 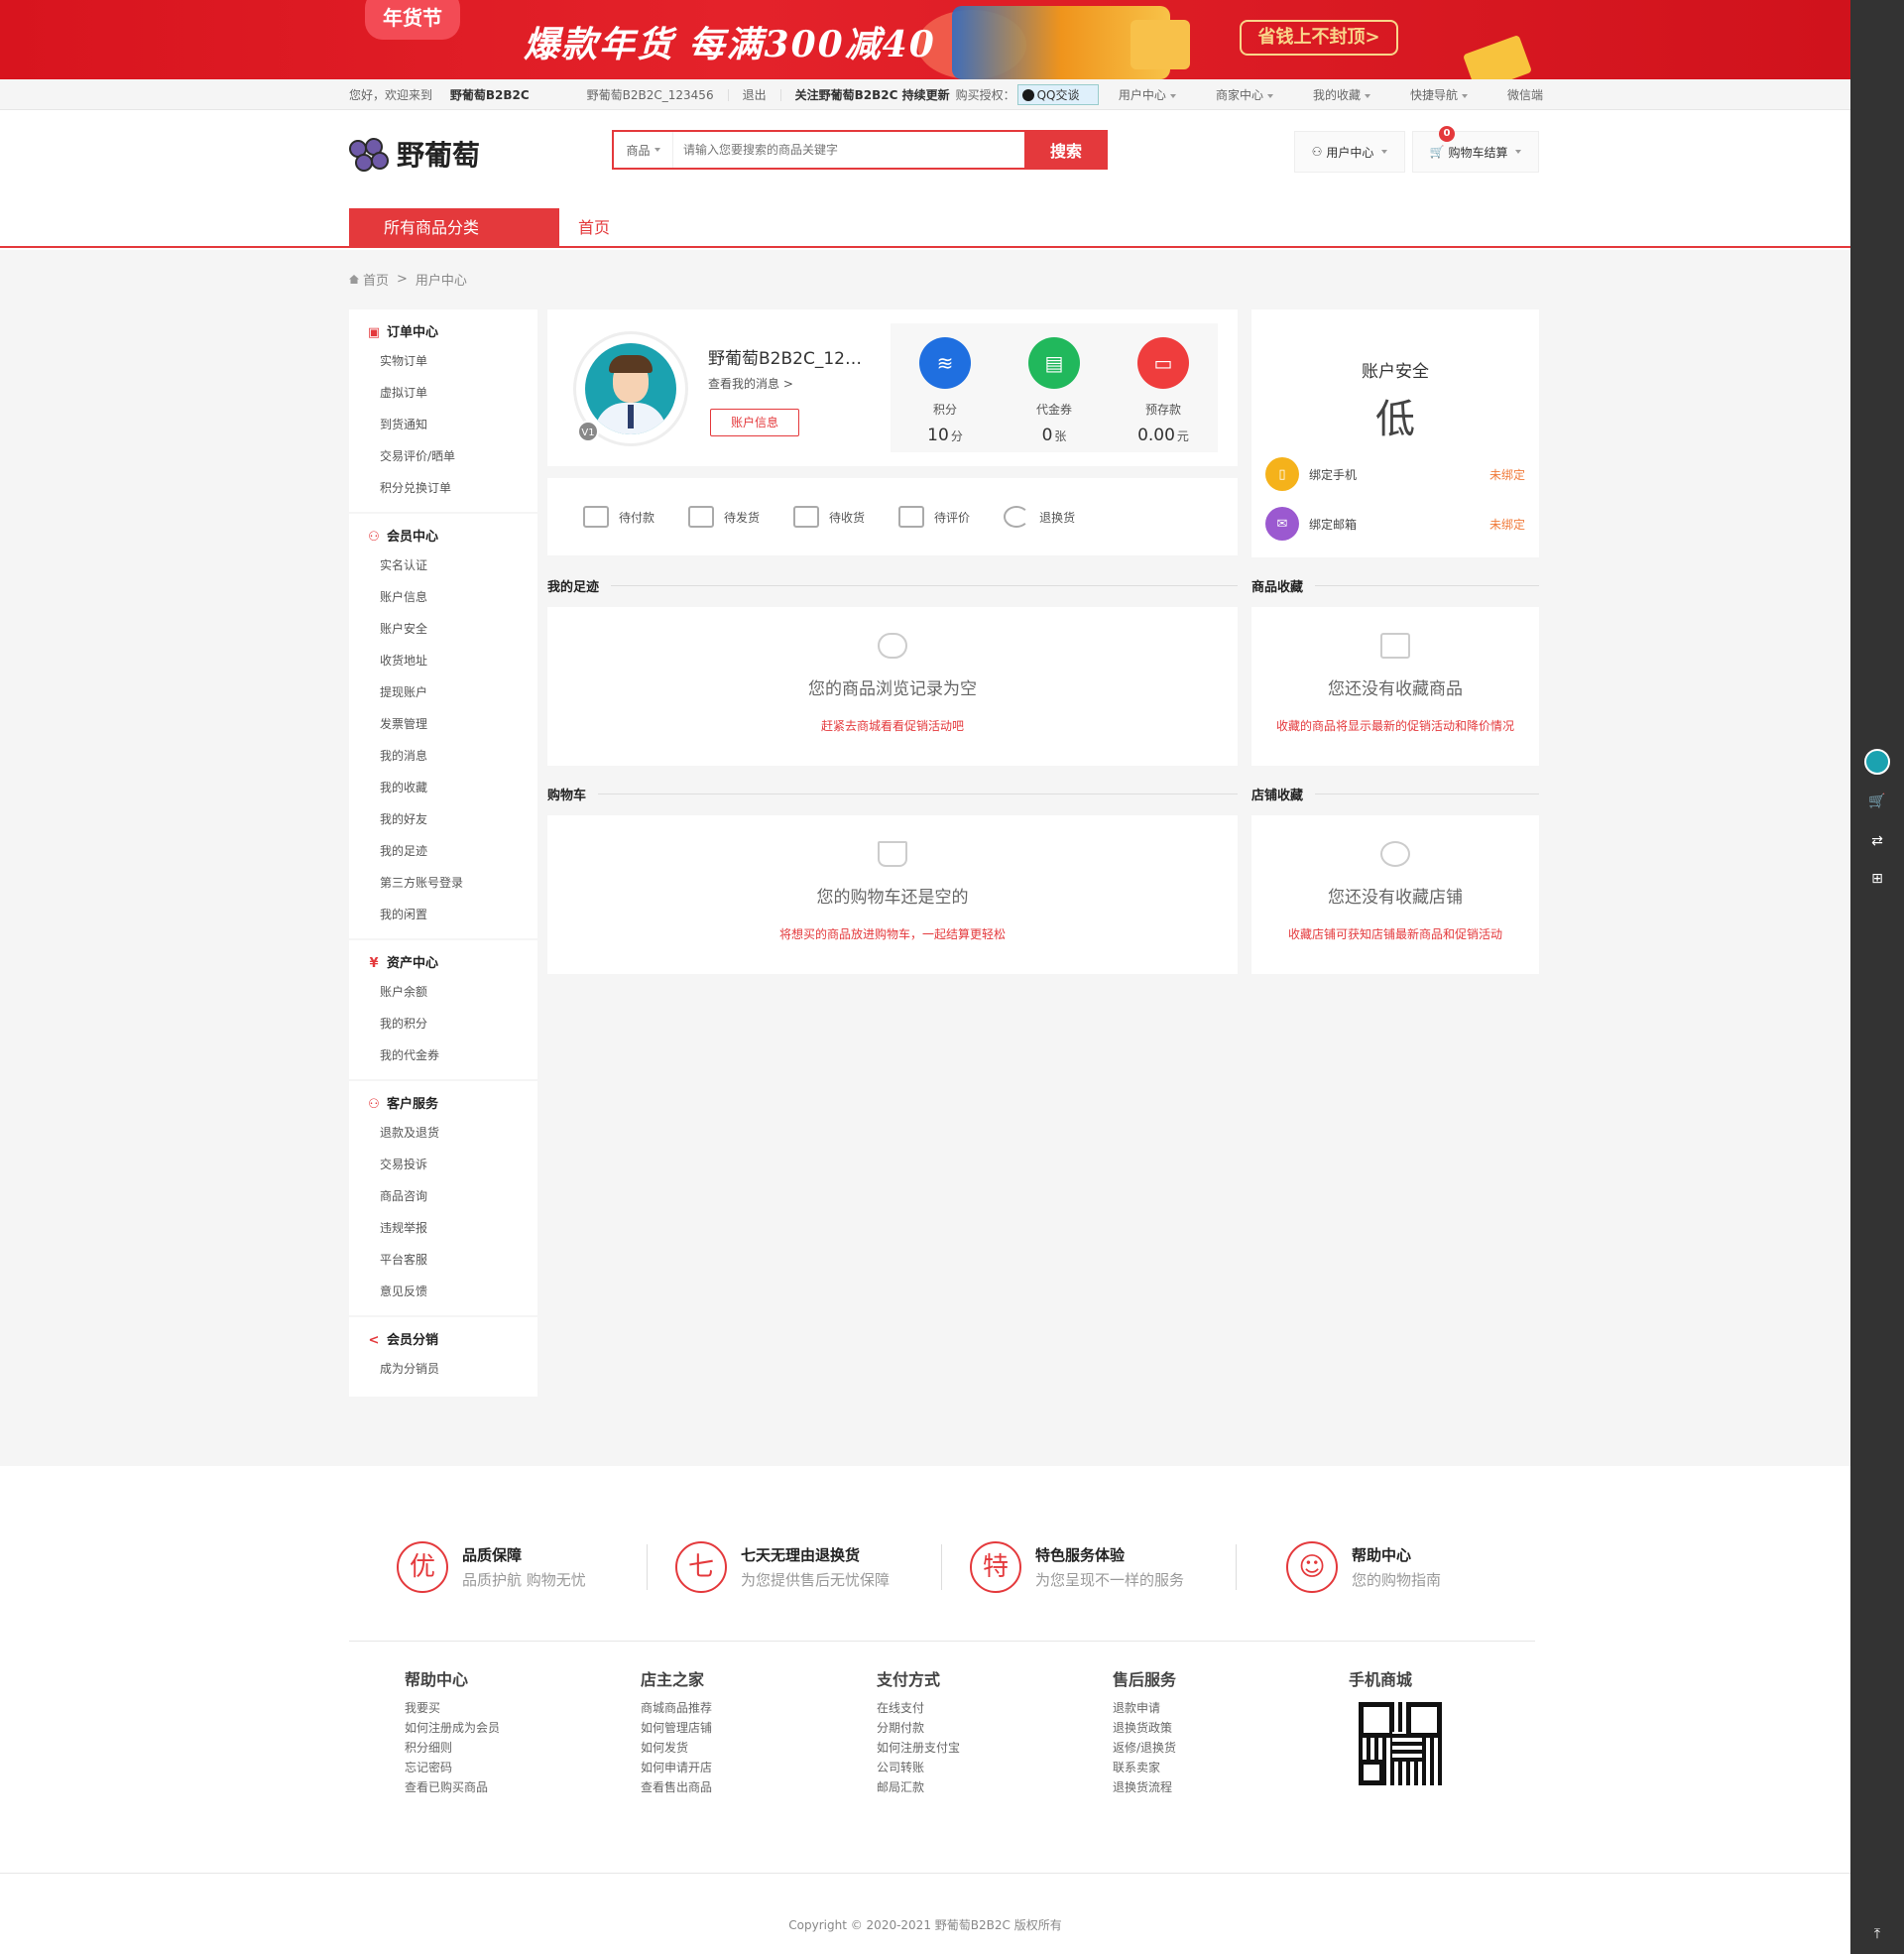 I want to click on promo-banner: 年货节 爆款年货 每满300减40 省钱上不封顶>, so click(x=925, y=39).